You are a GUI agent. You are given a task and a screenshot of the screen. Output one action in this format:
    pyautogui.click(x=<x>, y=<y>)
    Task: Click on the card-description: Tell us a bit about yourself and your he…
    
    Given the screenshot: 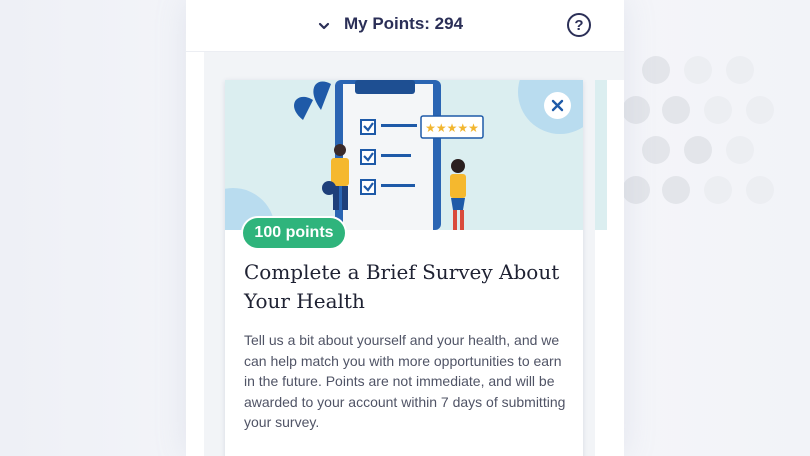 What is the action you would take?
    pyautogui.click(x=405, y=381)
    